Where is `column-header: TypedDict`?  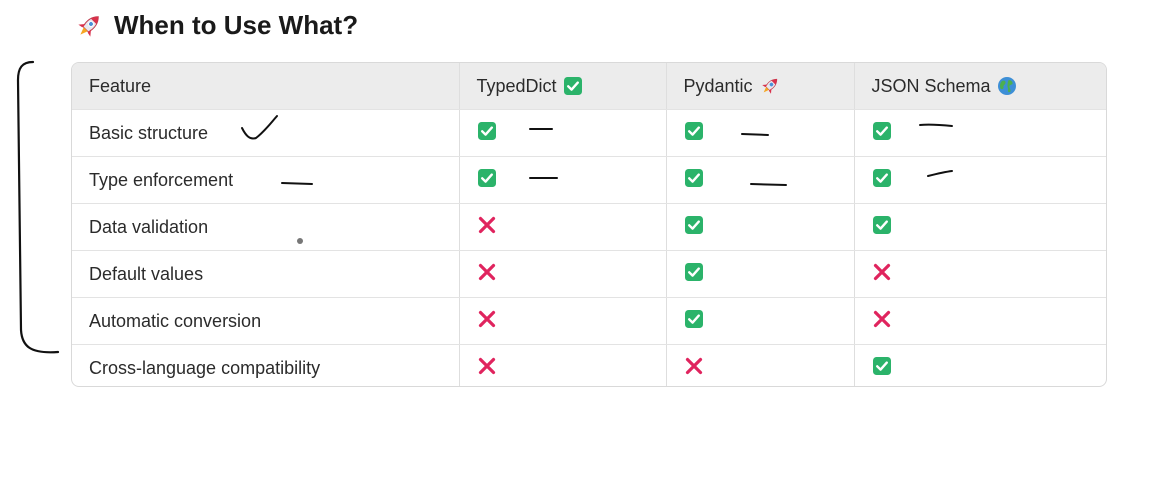
column-header: TypedDict is located at coordinates (563, 86).